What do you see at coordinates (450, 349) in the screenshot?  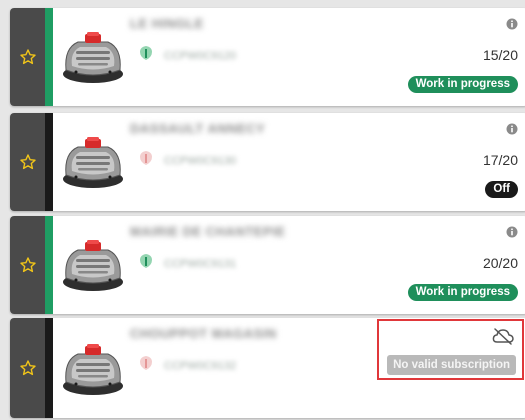 I see `subscription-highlight: No valid subscription` at bounding box center [450, 349].